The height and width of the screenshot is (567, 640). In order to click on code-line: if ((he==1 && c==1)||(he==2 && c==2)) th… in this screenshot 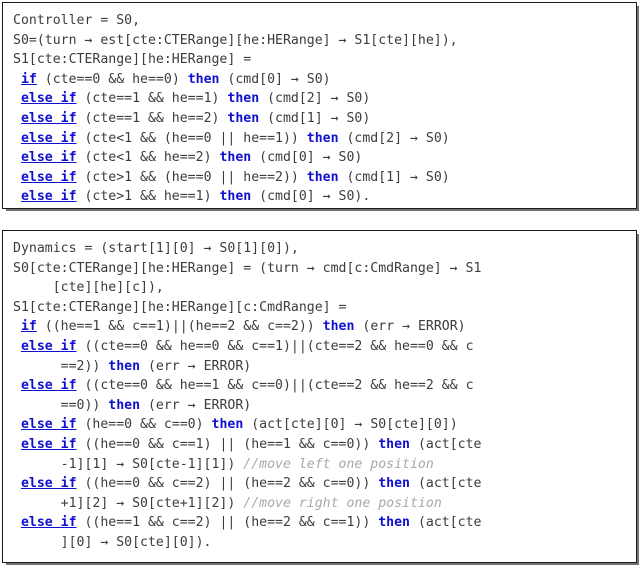, I will do `click(322, 327)`.